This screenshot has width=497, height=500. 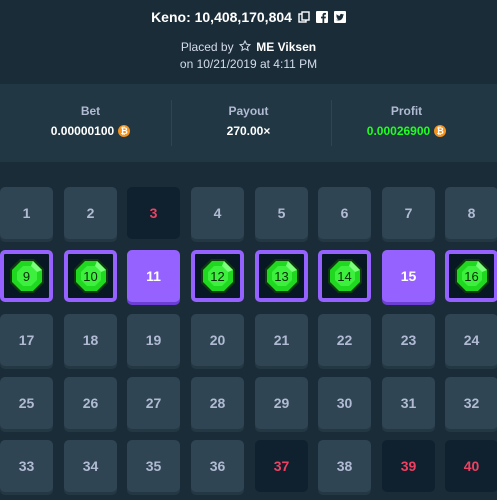 I want to click on tile-number: 38, so click(x=344, y=466).